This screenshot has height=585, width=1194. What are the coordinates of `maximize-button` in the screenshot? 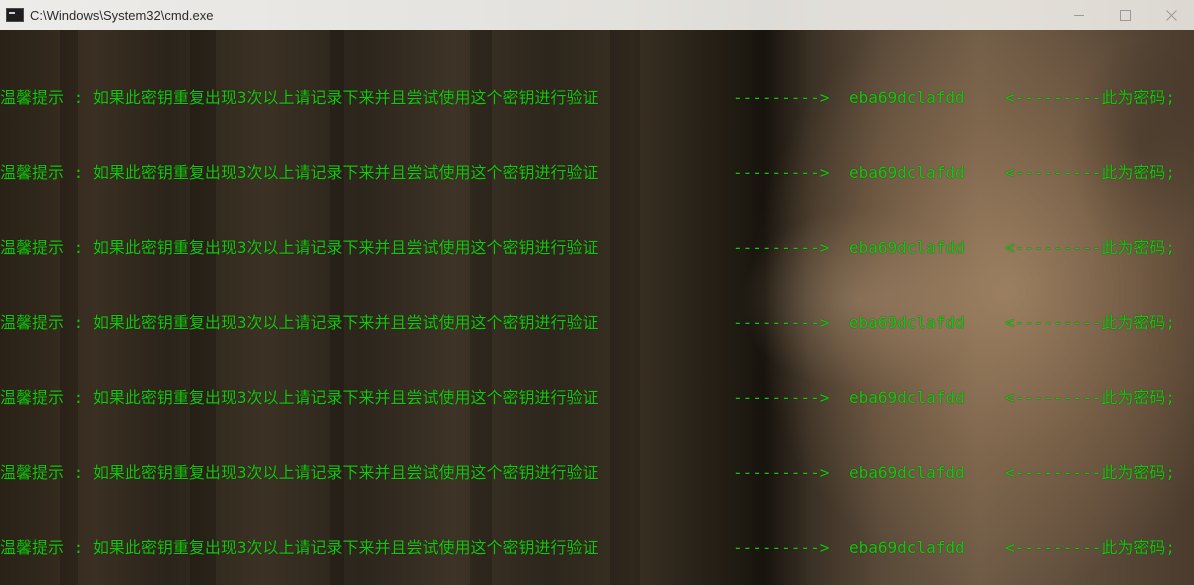 It's located at (1125, 15).